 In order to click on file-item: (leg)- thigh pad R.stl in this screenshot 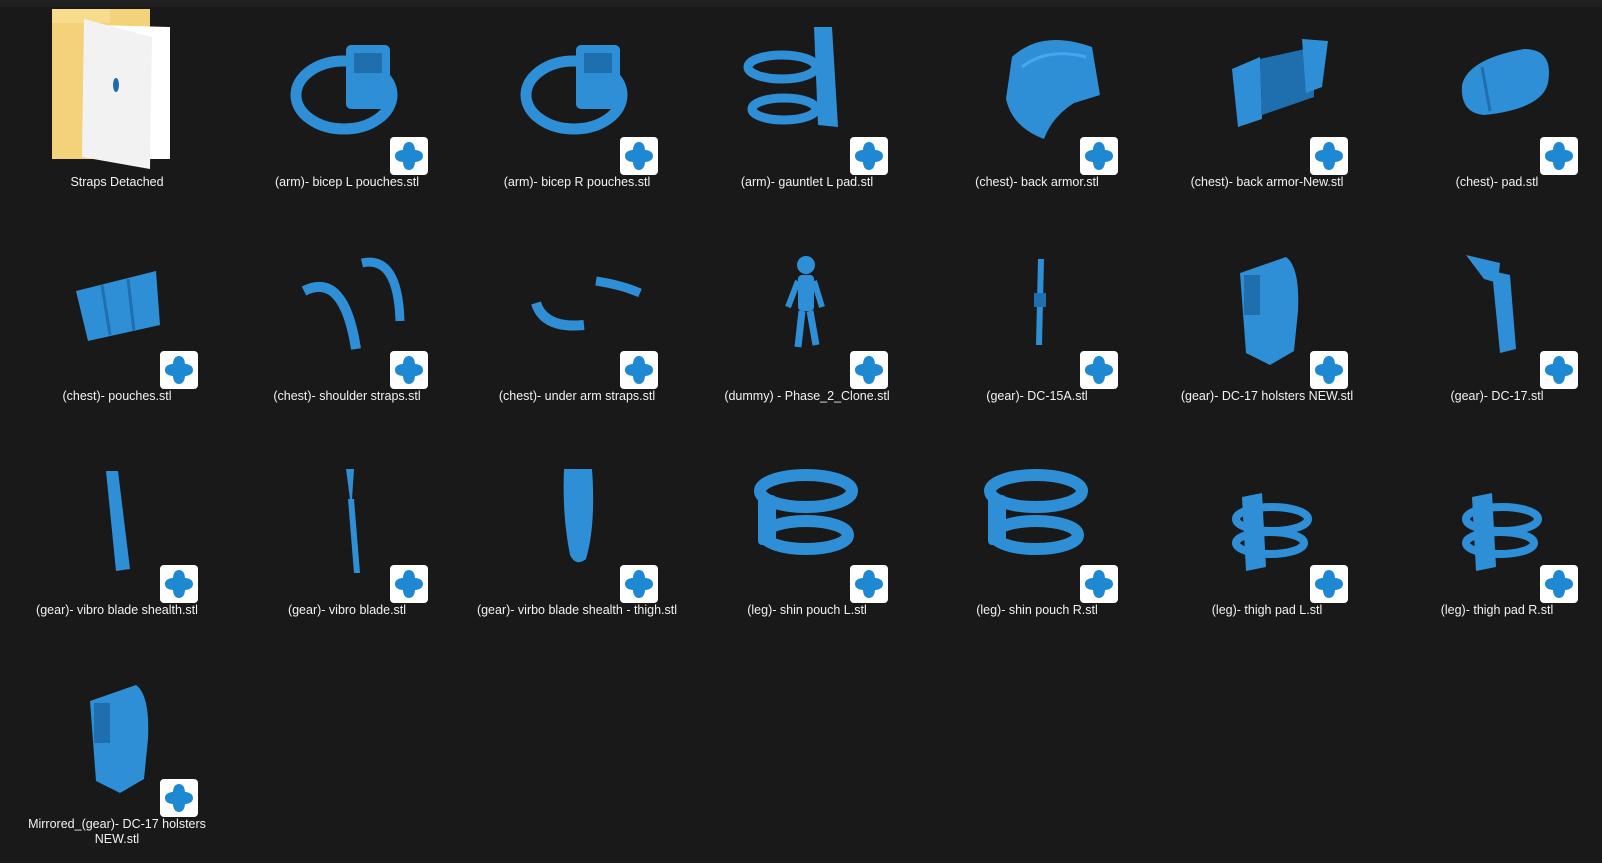, I will do `click(1497, 542)`.